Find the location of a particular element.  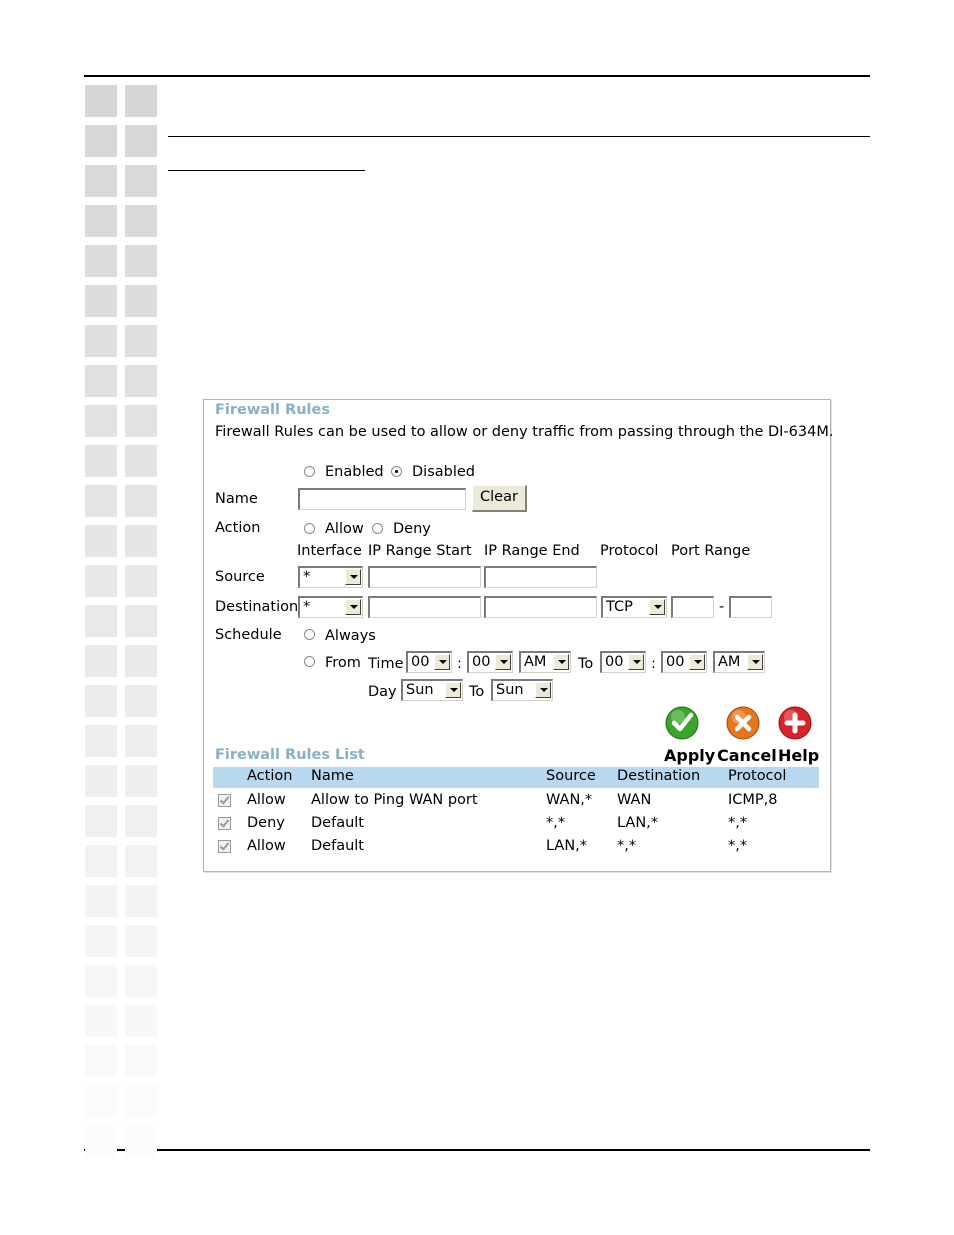

clear-button: Clear is located at coordinates (499, 498).